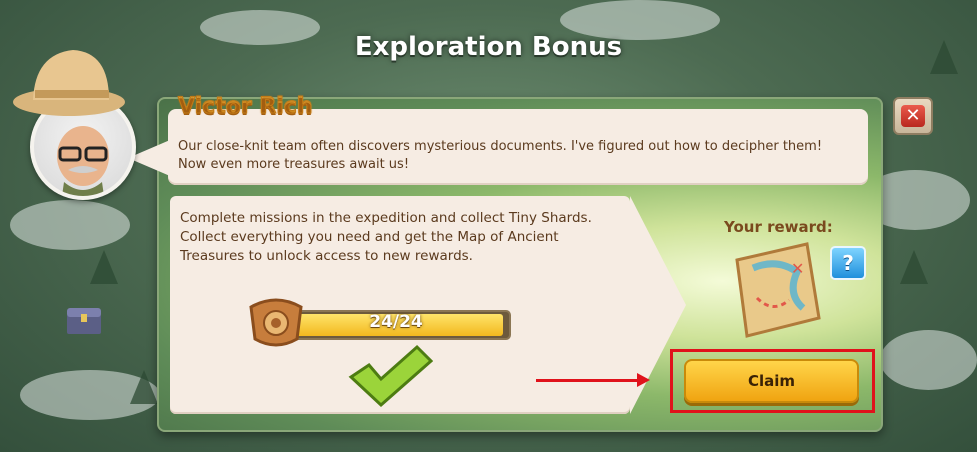 Image resolution: width=977 pixels, height=452 pixels. I want to click on annotation-arrow-head, so click(643, 380).